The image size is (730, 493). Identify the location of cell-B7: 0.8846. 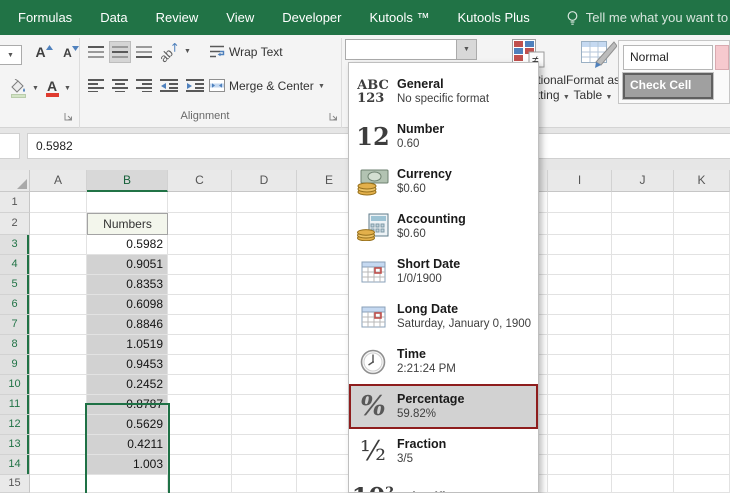
(127, 325).